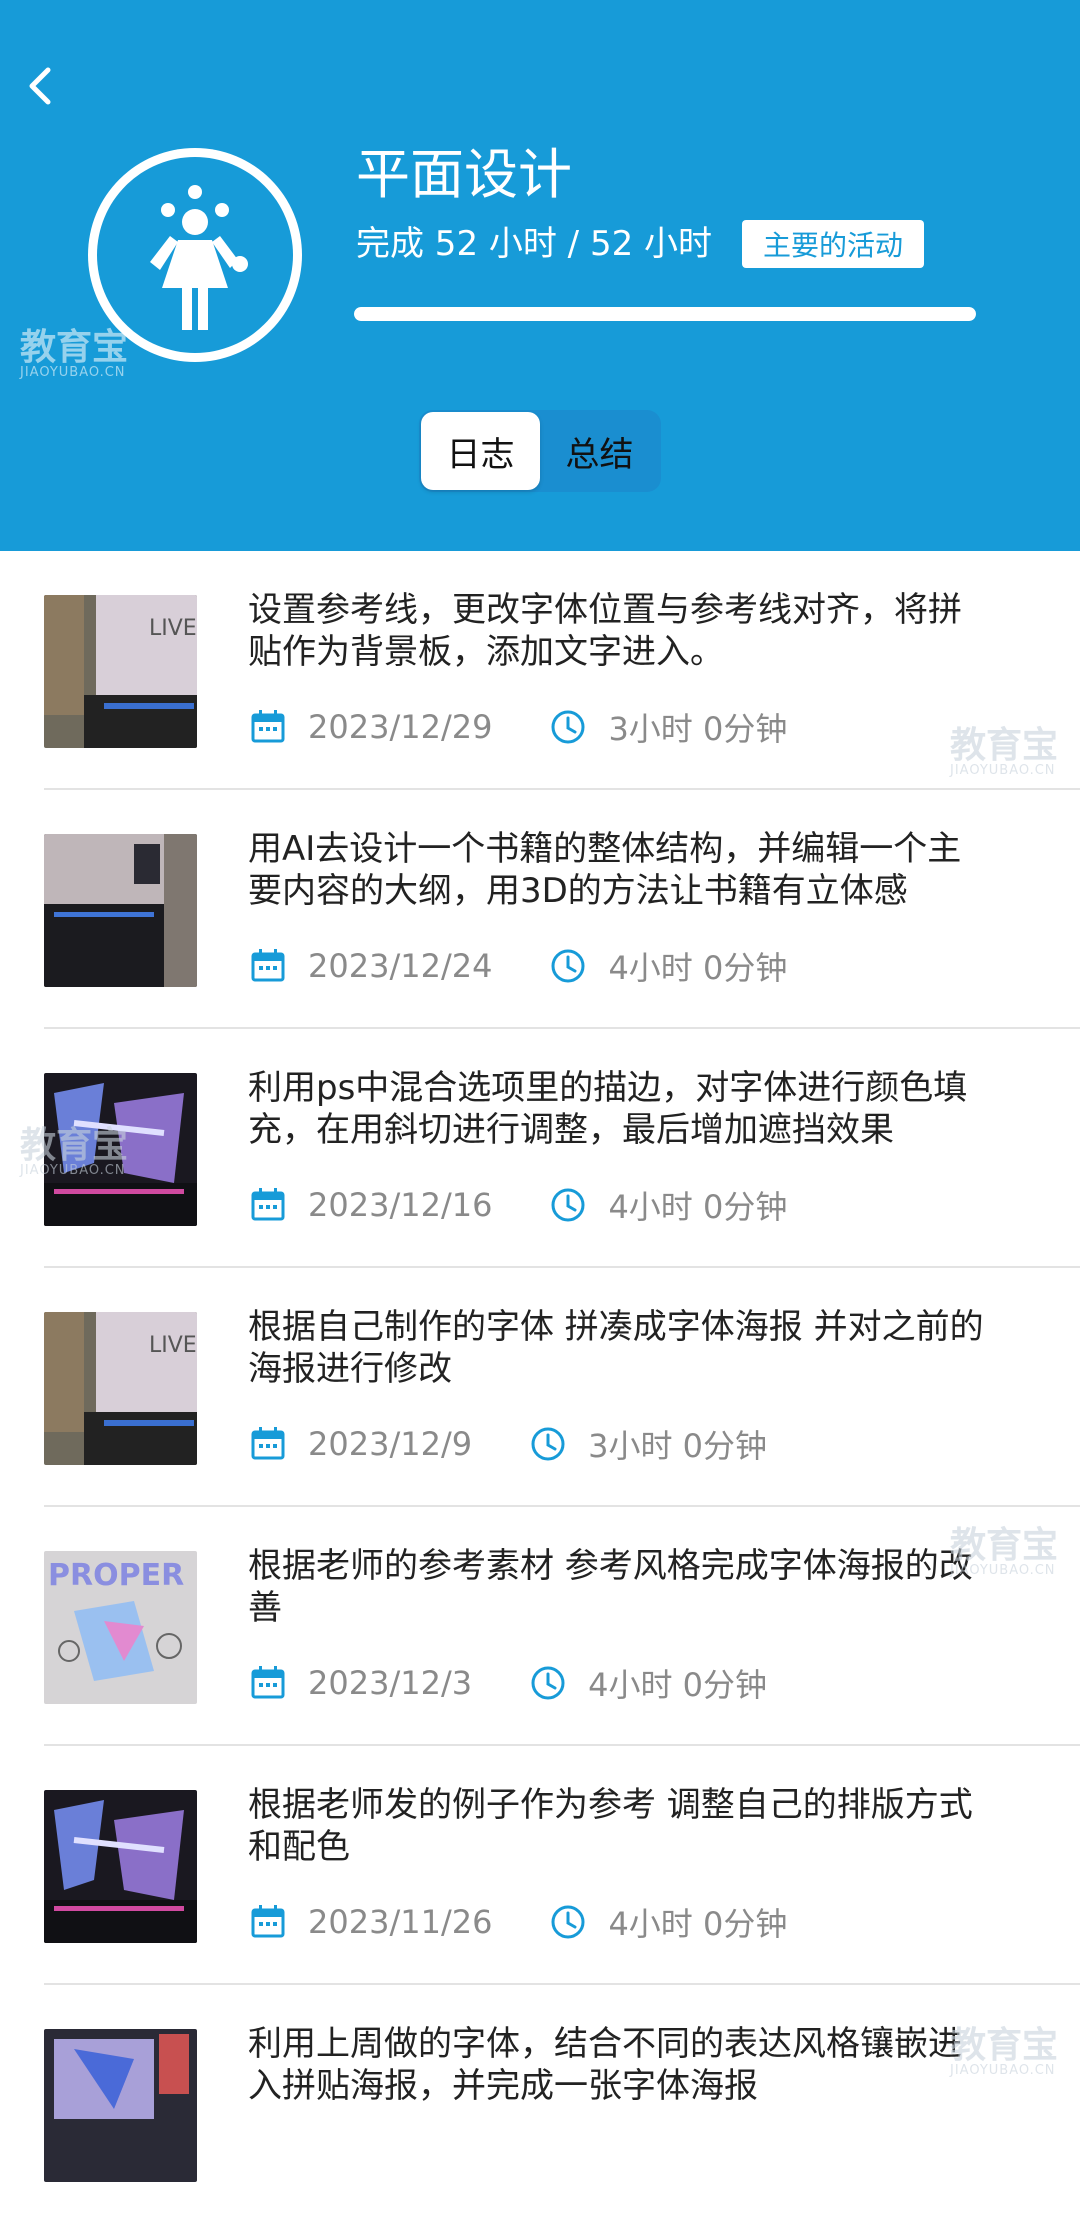  Describe the element at coordinates (833, 244) in the screenshot. I see `status-badge: 主要的活动` at that location.